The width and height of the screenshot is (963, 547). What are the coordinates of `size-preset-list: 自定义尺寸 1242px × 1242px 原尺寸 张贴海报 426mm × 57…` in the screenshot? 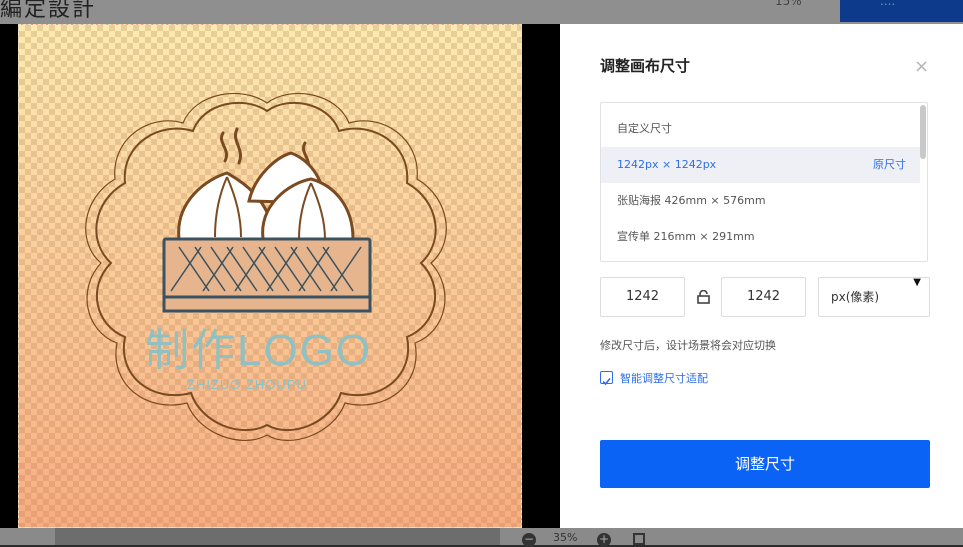 It's located at (764, 182).